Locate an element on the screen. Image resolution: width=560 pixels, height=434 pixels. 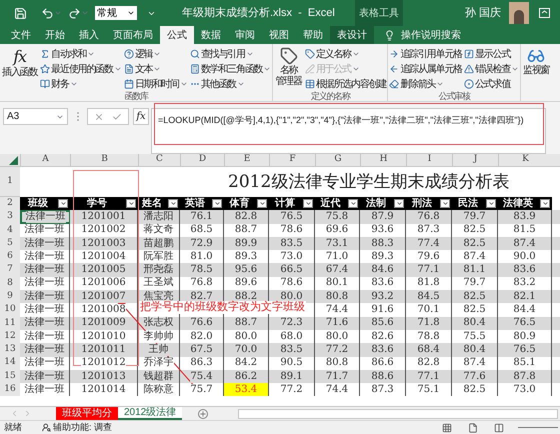
row-header: 1 is located at coordinates (10, 182).